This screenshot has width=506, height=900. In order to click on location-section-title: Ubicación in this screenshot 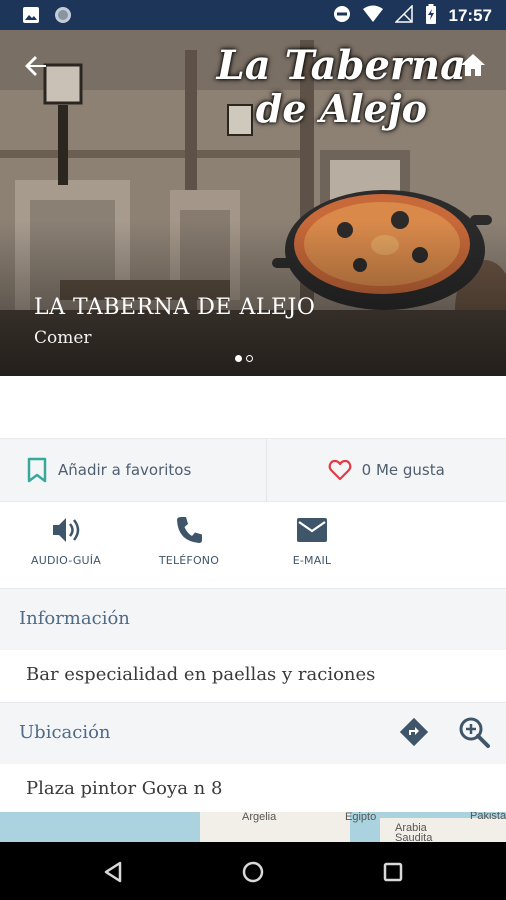, I will do `click(65, 732)`.